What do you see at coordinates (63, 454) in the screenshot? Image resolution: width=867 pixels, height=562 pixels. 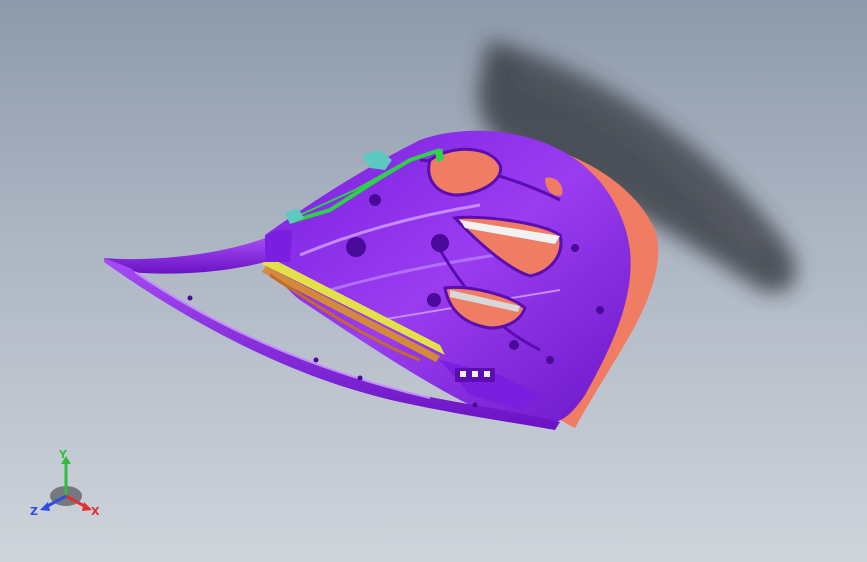 I see `y-axis-label: Y` at bounding box center [63, 454].